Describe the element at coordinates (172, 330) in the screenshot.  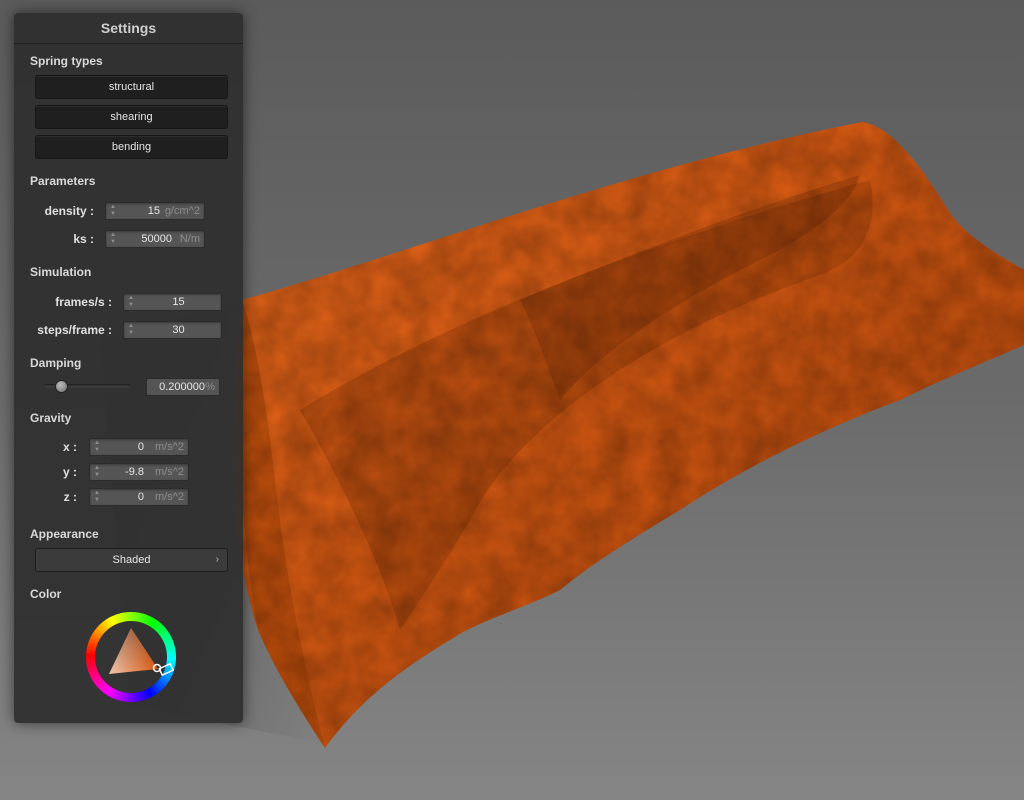
I see `steps-per-frame-field: ▲ ▼ 30` at that location.